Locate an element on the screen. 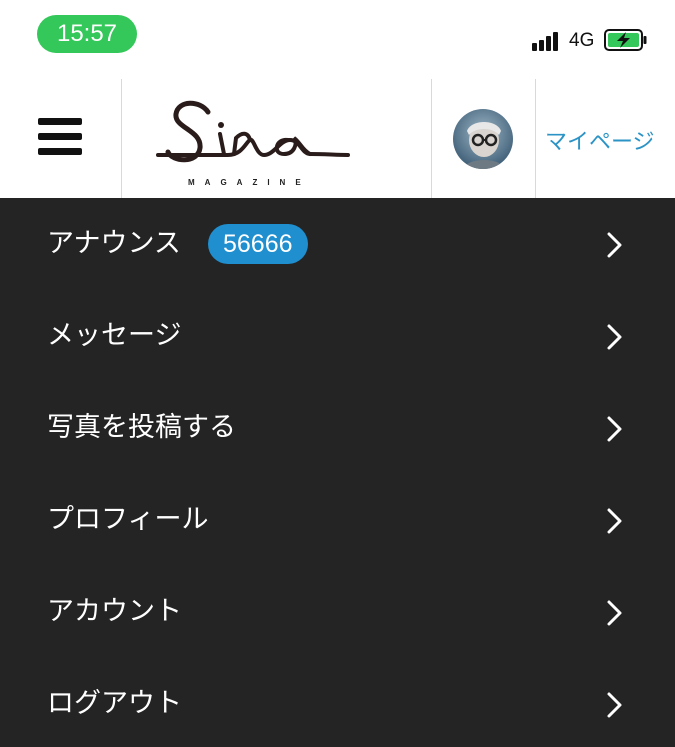 The width and height of the screenshot is (675, 747). menu-item-account: アカウント is located at coordinates (337, 612).